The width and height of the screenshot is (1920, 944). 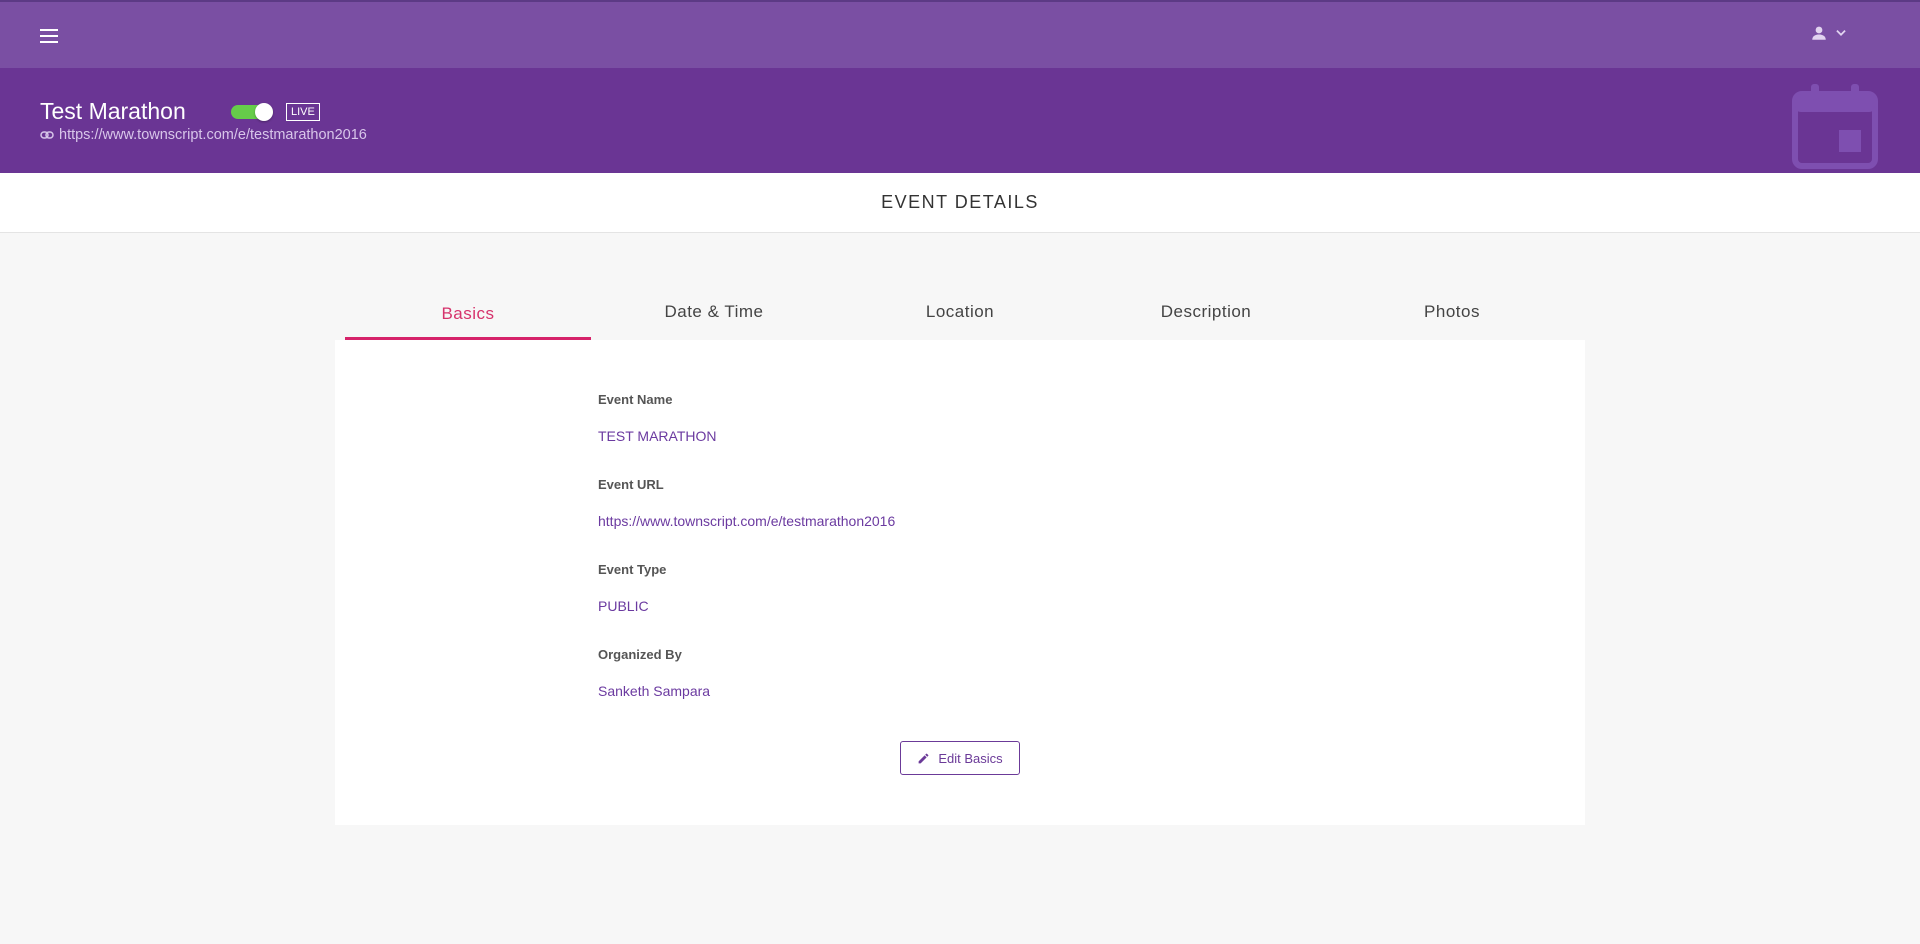 What do you see at coordinates (632, 569) in the screenshot?
I see `event-type-label: Event Type` at bounding box center [632, 569].